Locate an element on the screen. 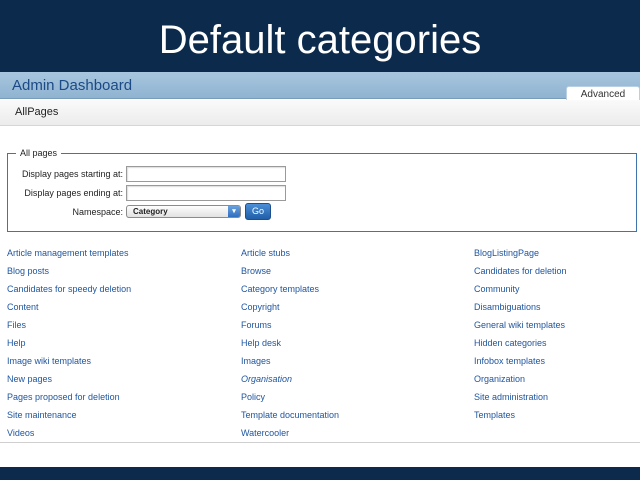 Image resolution: width=640 pixels, height=480 pixels. category-link: Templates is located at coordinates (494, 415).